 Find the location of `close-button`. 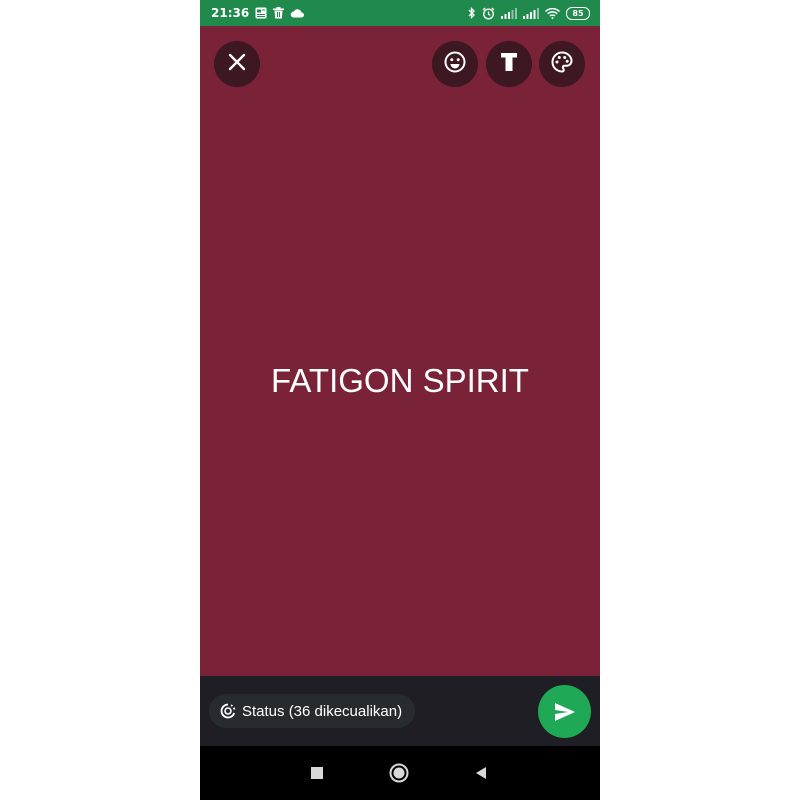

close-button is located at coordinates (237, 64).